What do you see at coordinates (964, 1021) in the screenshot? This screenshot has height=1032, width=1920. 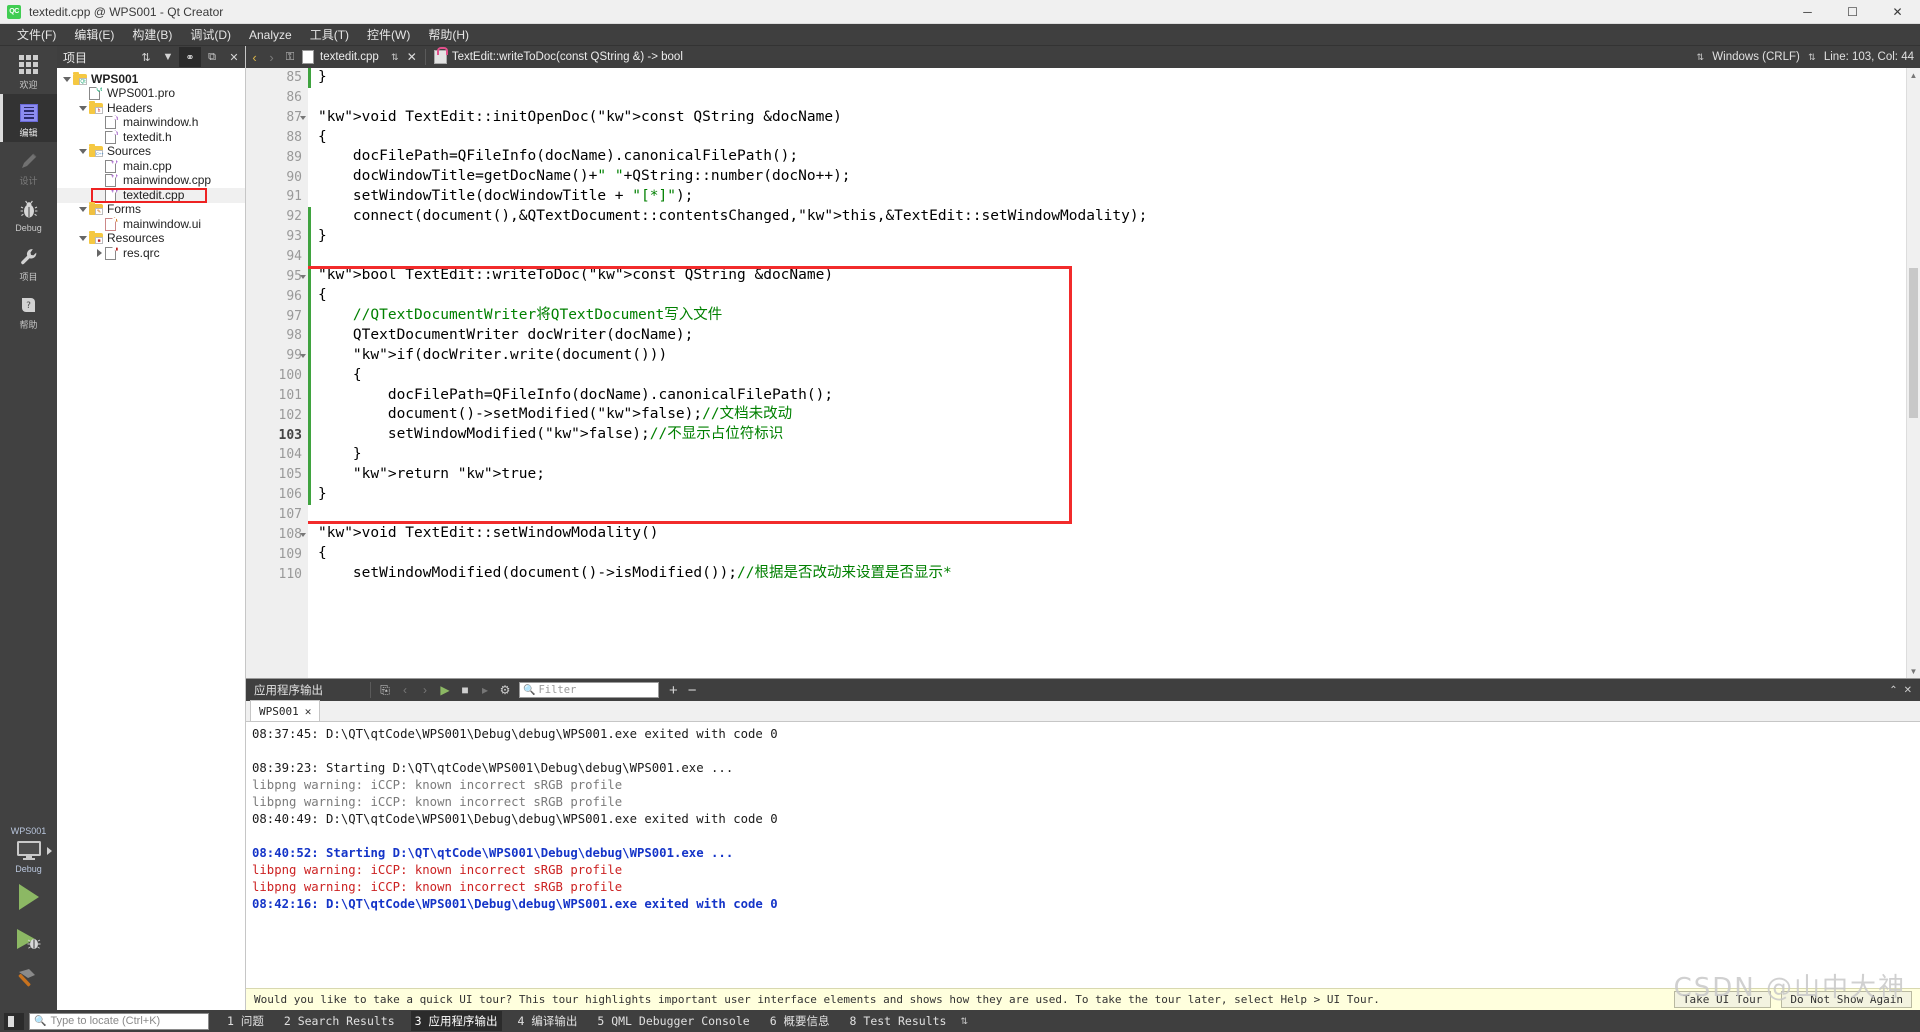 I see `output-pane-more-button: ⇅` at bounding box center [964, 1021].